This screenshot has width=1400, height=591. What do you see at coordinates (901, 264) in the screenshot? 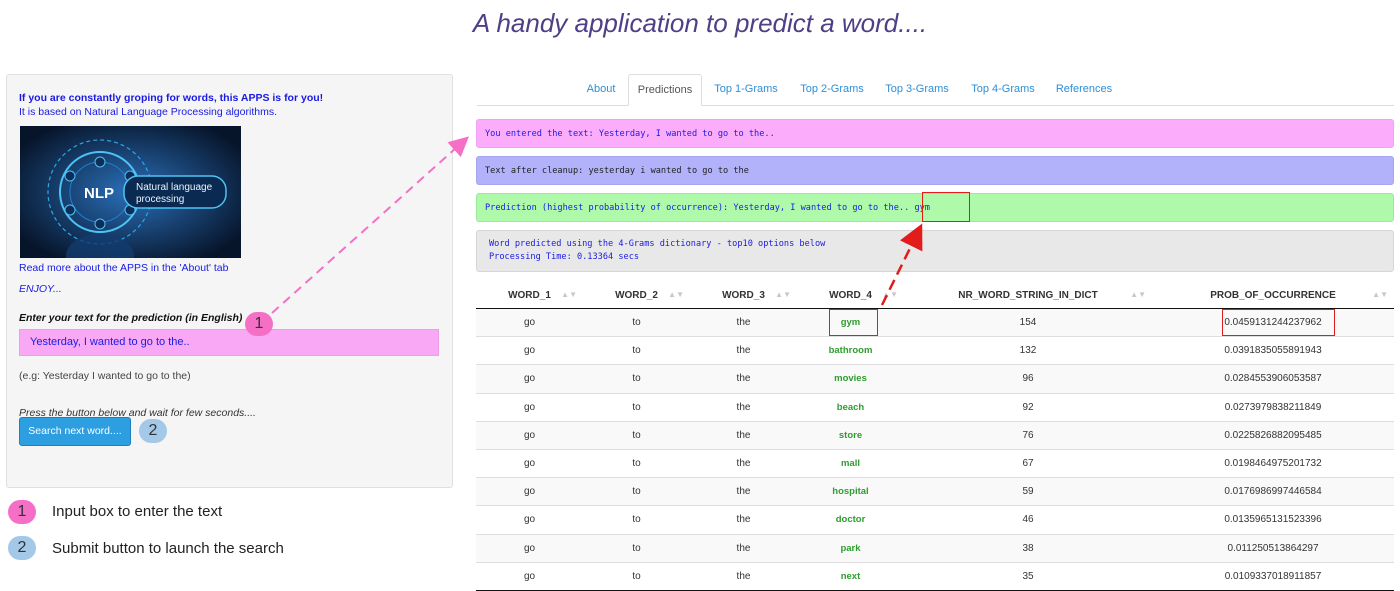
I see `table-to-prediction-arrow` at bounding box center [901, 264].